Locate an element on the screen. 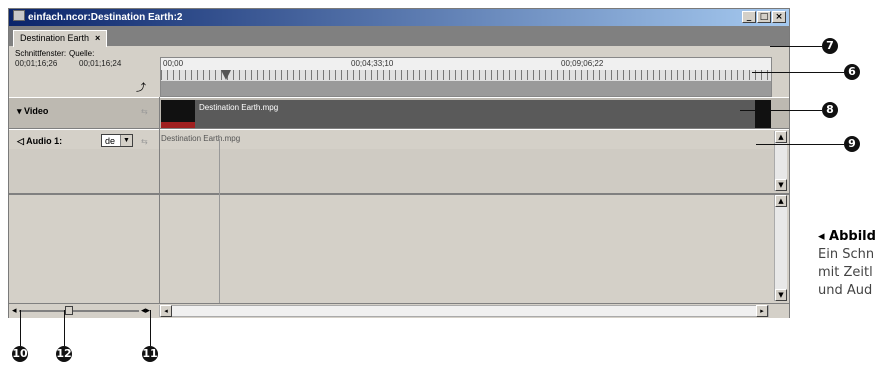 The height and width of the screenshot is (370, 896). zoom-out-icon: ◂ is located at coordinates (14, 310).